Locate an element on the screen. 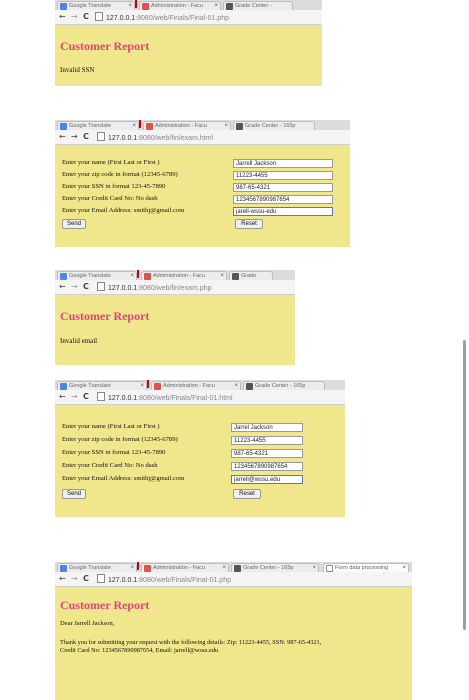 Image resolution: width=469 pixels, height=700 pixels. url-field: 127.0.0.1:8080/web/fin/exam.php is located at coordinates (154, 287).